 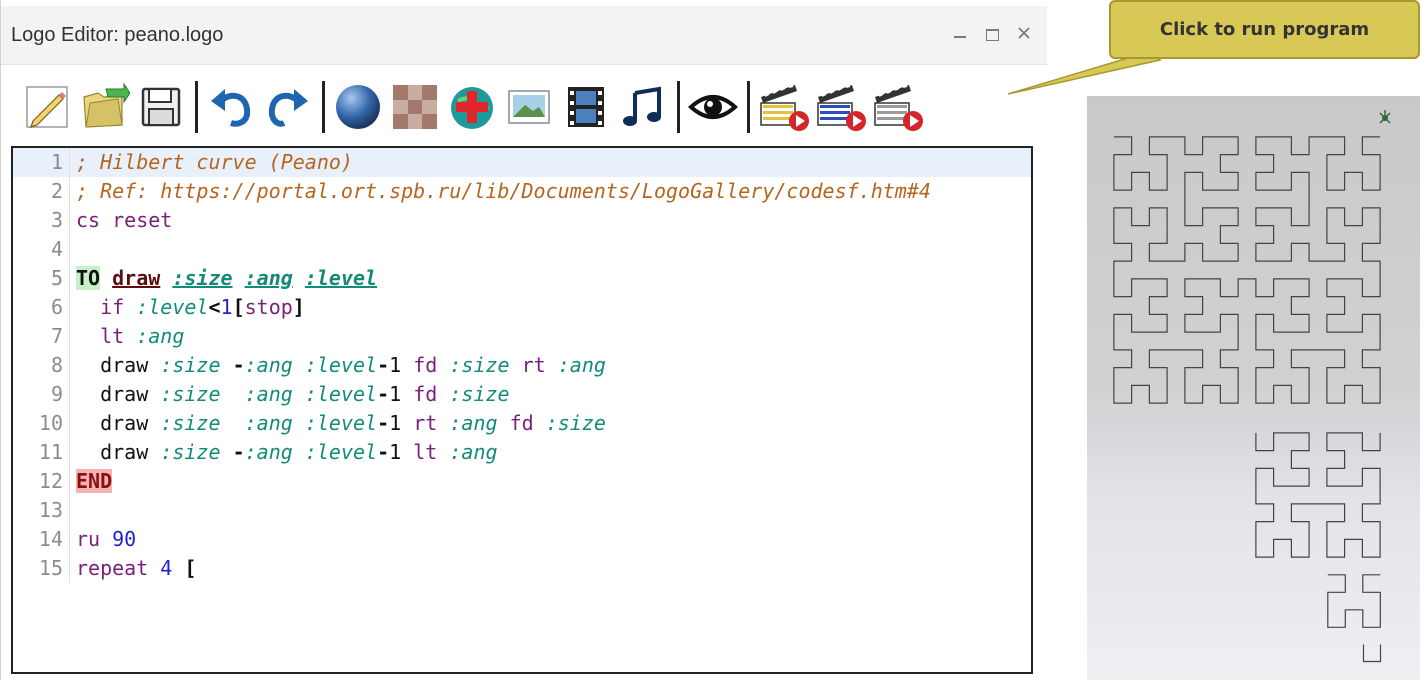 What do you see at coordinates (106, 307) in the screenshot?
I see `code-token: if` at bounding box center [106, 307].